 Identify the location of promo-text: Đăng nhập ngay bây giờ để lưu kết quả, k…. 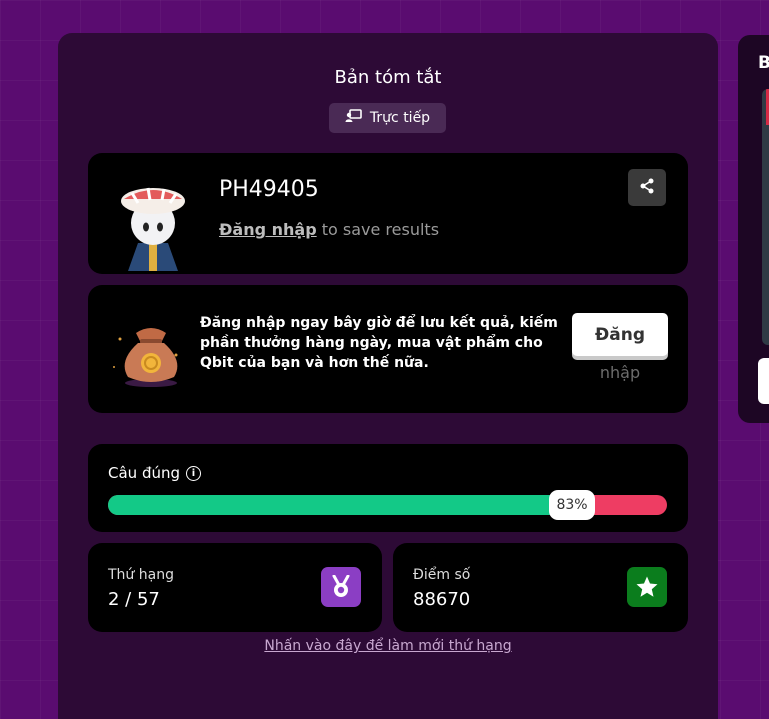
(379, 343).